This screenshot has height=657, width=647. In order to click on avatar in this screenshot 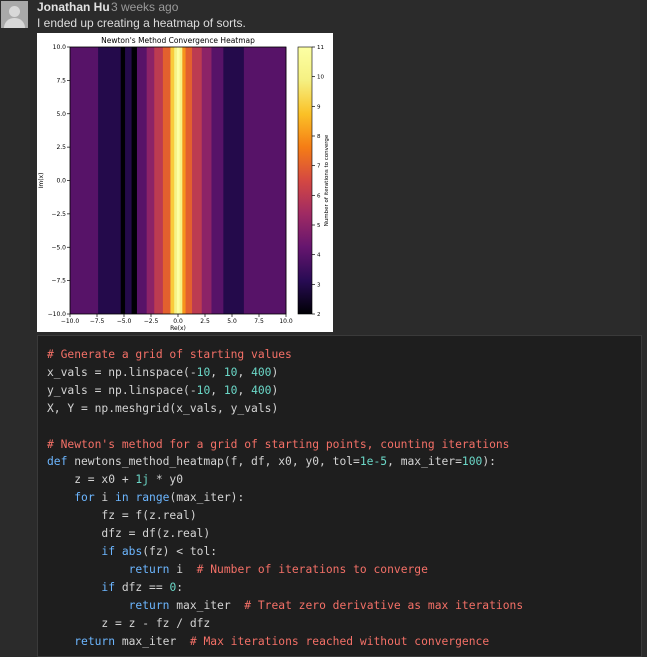, I will do `click(14, 14)`.